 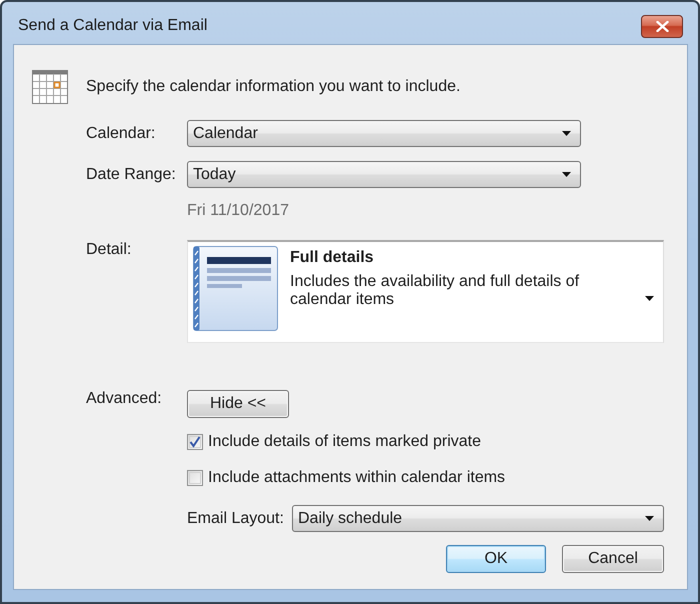 What do you see at coordinates (124, 399) in the screenshot?
I see `field-label: Advanced:` at bounding box center [124, 399].